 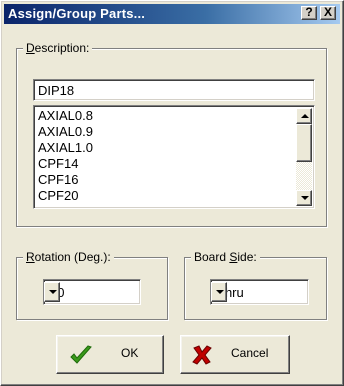 I want to click on title-bar: Assign/Group Parts... ? X, so click(x=172, y=14).